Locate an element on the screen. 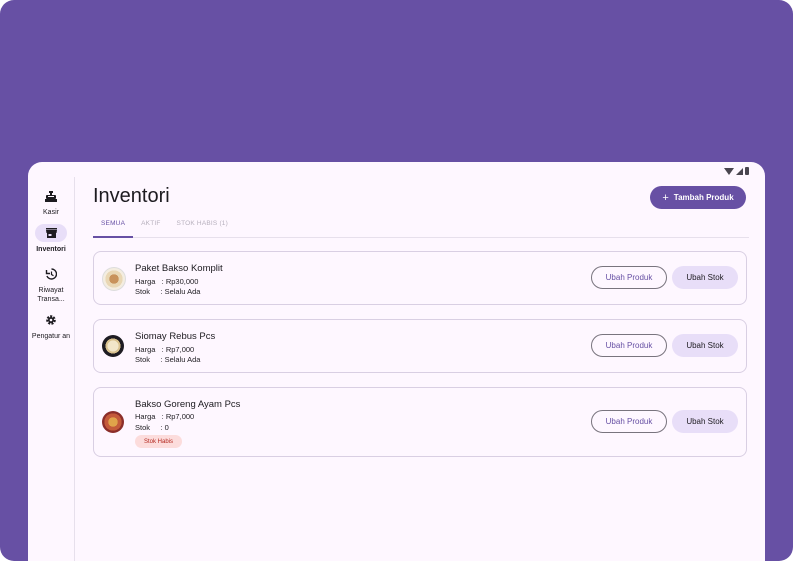 The image size is (793, 561). cash-register-icon is located at coordinates (51, 196).